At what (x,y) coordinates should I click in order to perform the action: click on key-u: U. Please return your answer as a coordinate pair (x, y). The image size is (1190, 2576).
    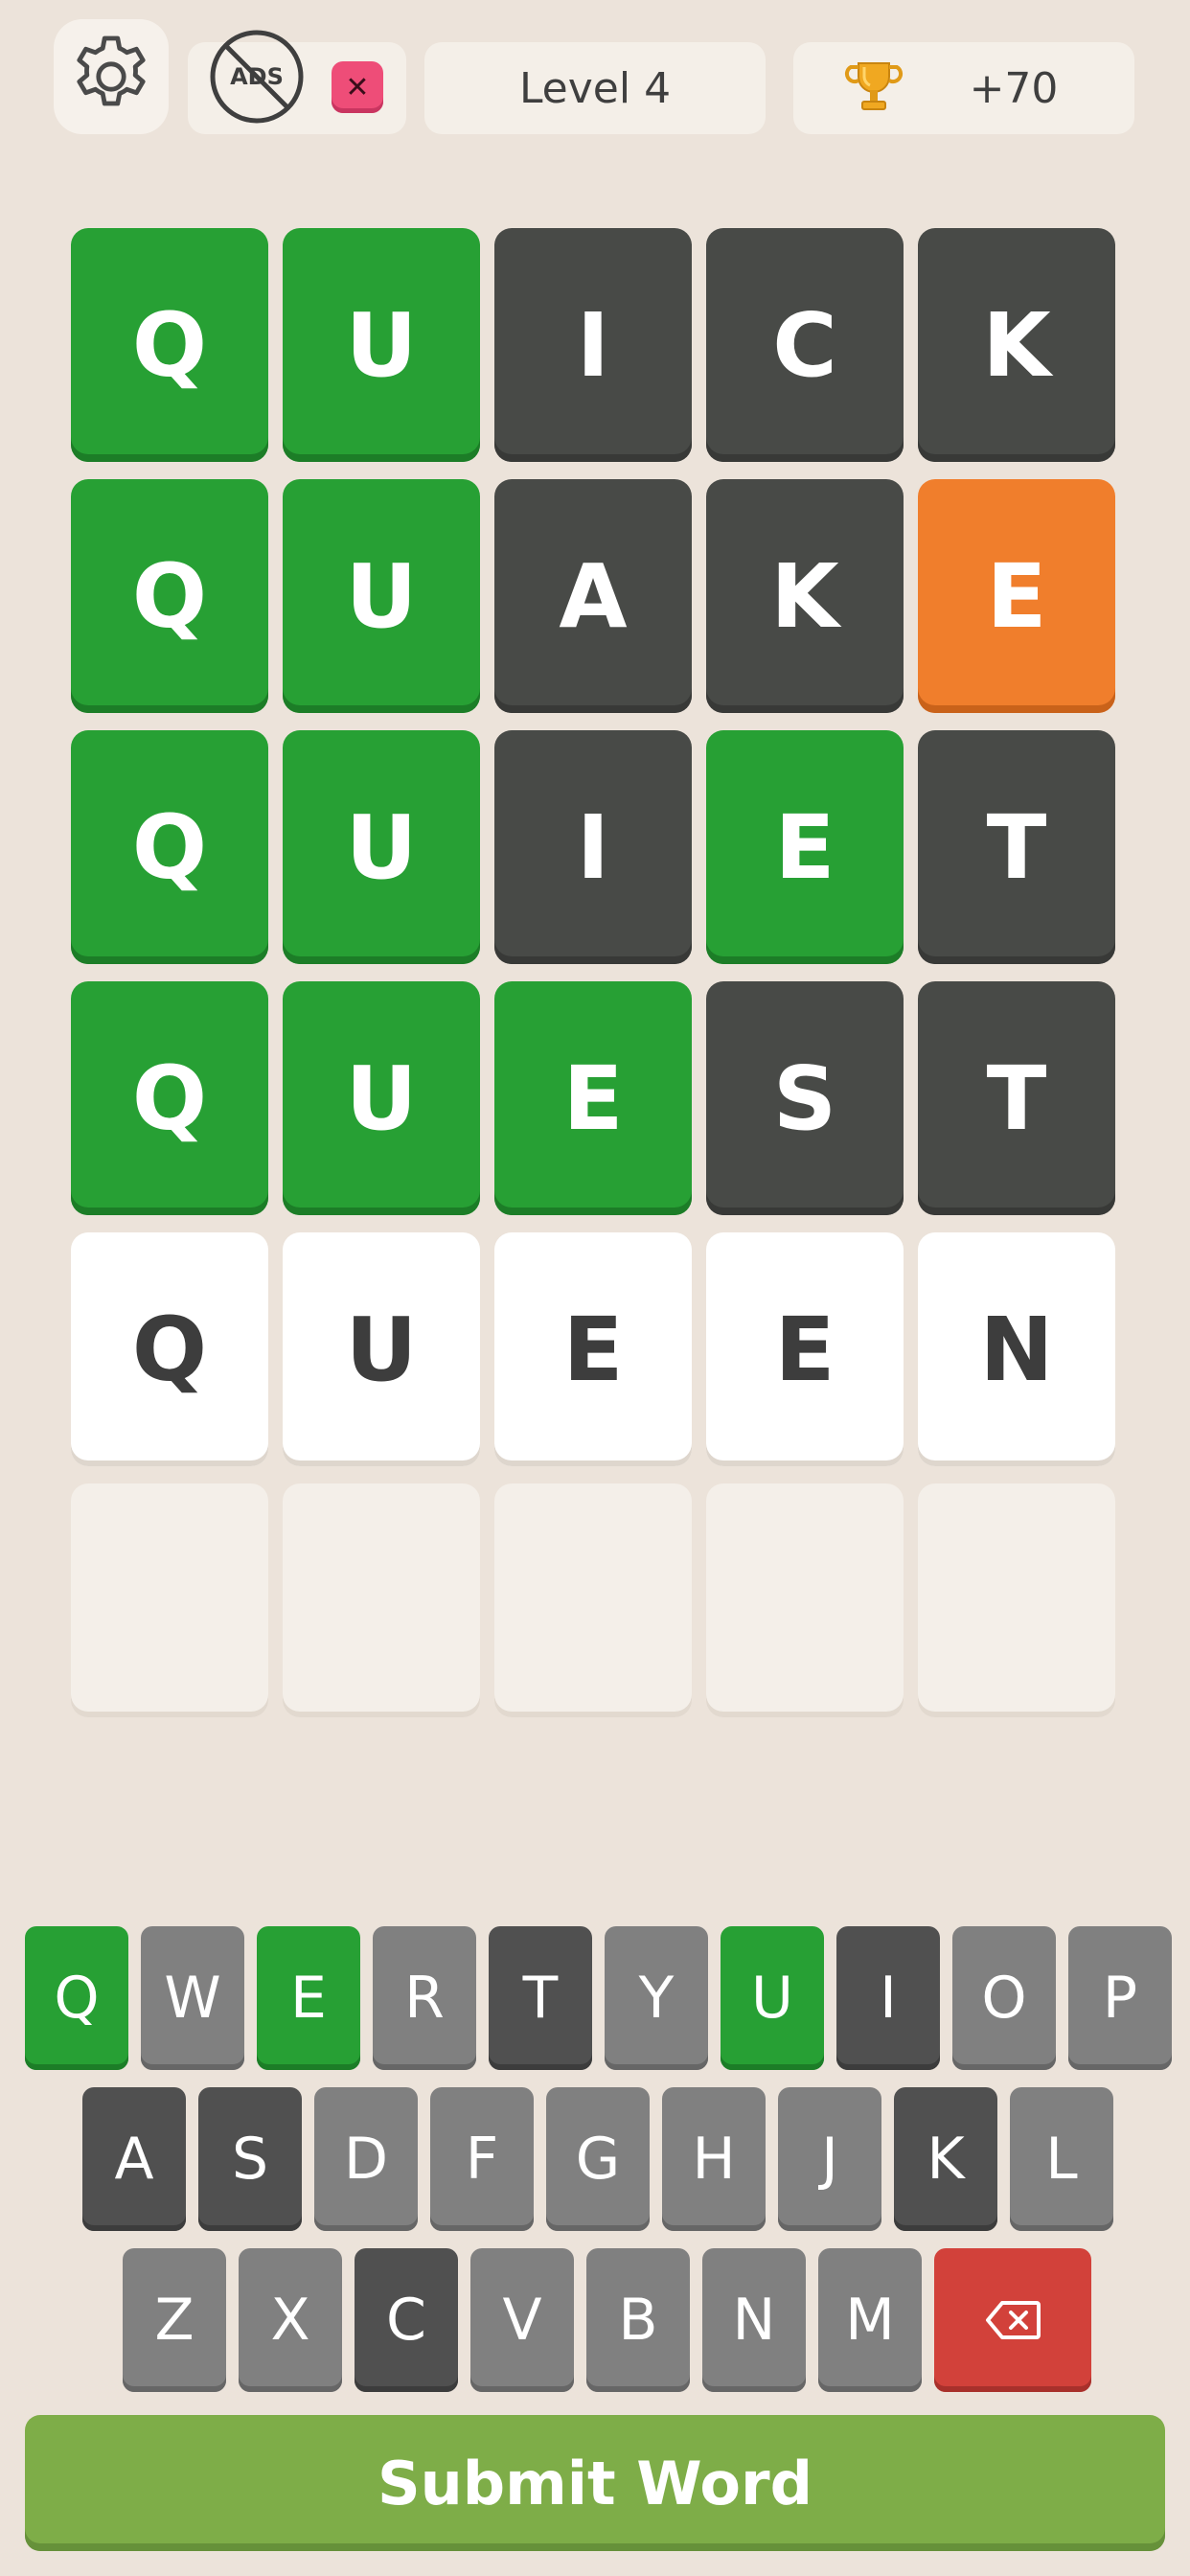
    Looking at the image, I should click on (773, 1998).